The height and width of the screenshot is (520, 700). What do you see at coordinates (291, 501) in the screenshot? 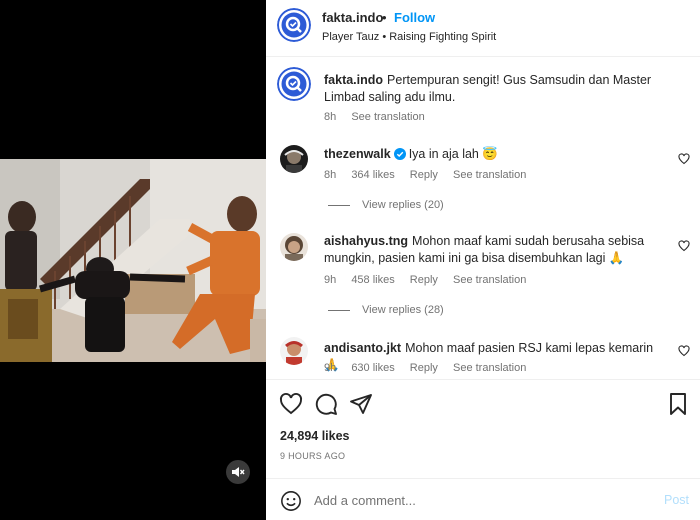
I see `emoji-icon` at bounding box center [291, 501].